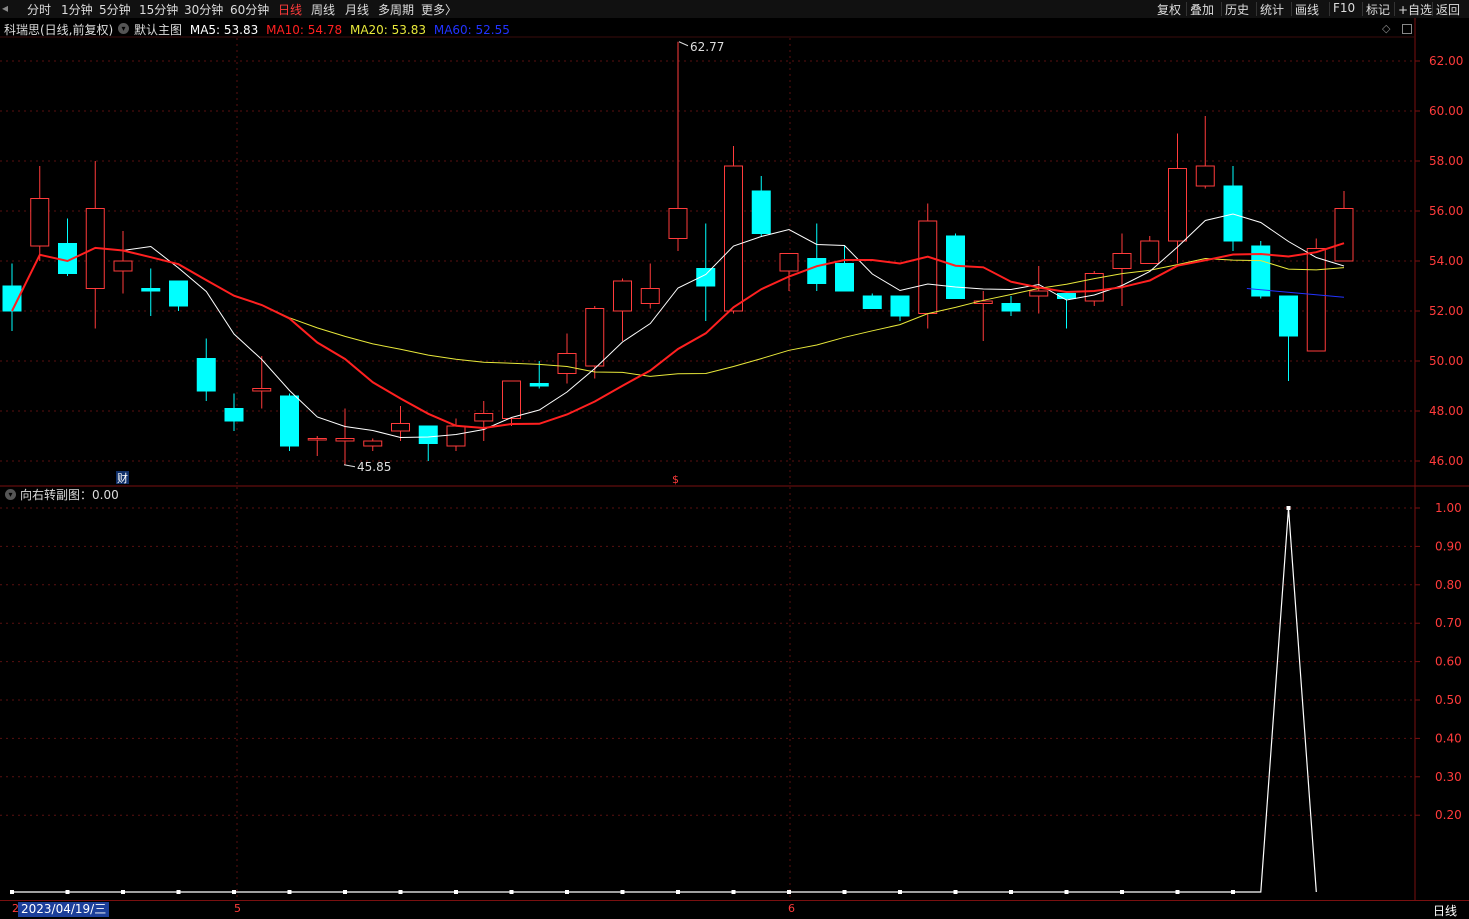 The image size is (1469, 919). Describe the element at coordinates (1446, 261) in the screenshot. I see `y-tick-label: 54.00` at that location.